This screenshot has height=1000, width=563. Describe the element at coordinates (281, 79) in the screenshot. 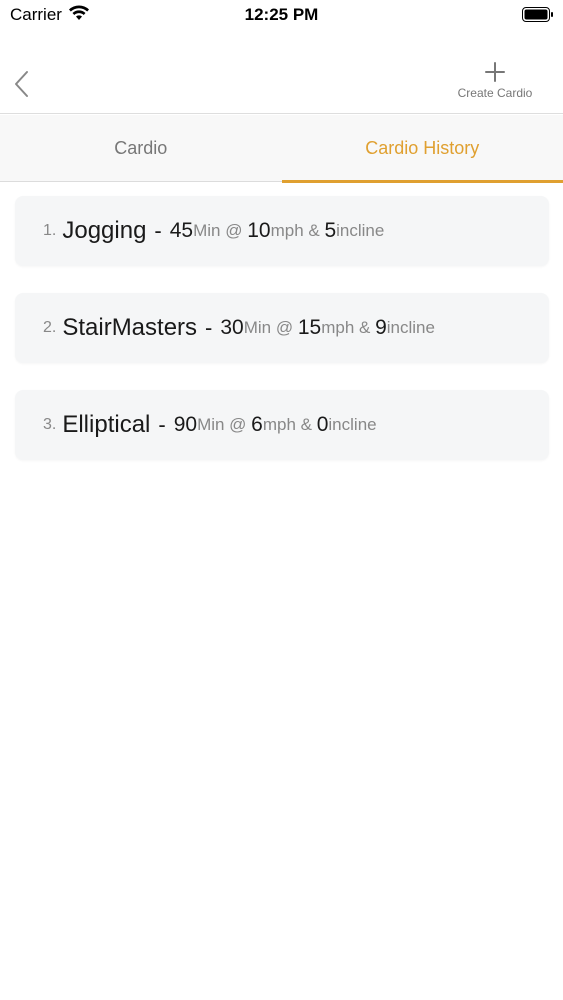

I see `navigation-bar: Create Cardio` at that location.